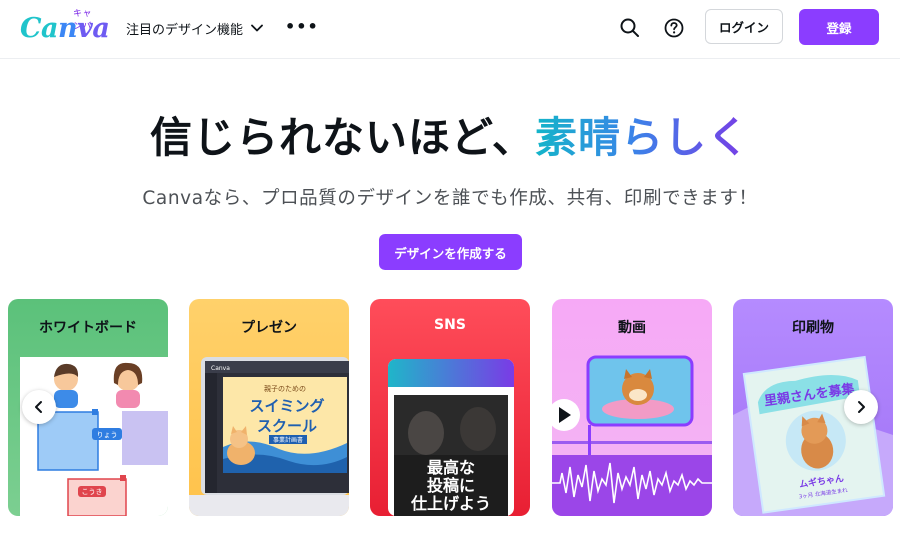 The image size is (900, 549). I want to click on slide-line1: スイミング, so click(286, 406).